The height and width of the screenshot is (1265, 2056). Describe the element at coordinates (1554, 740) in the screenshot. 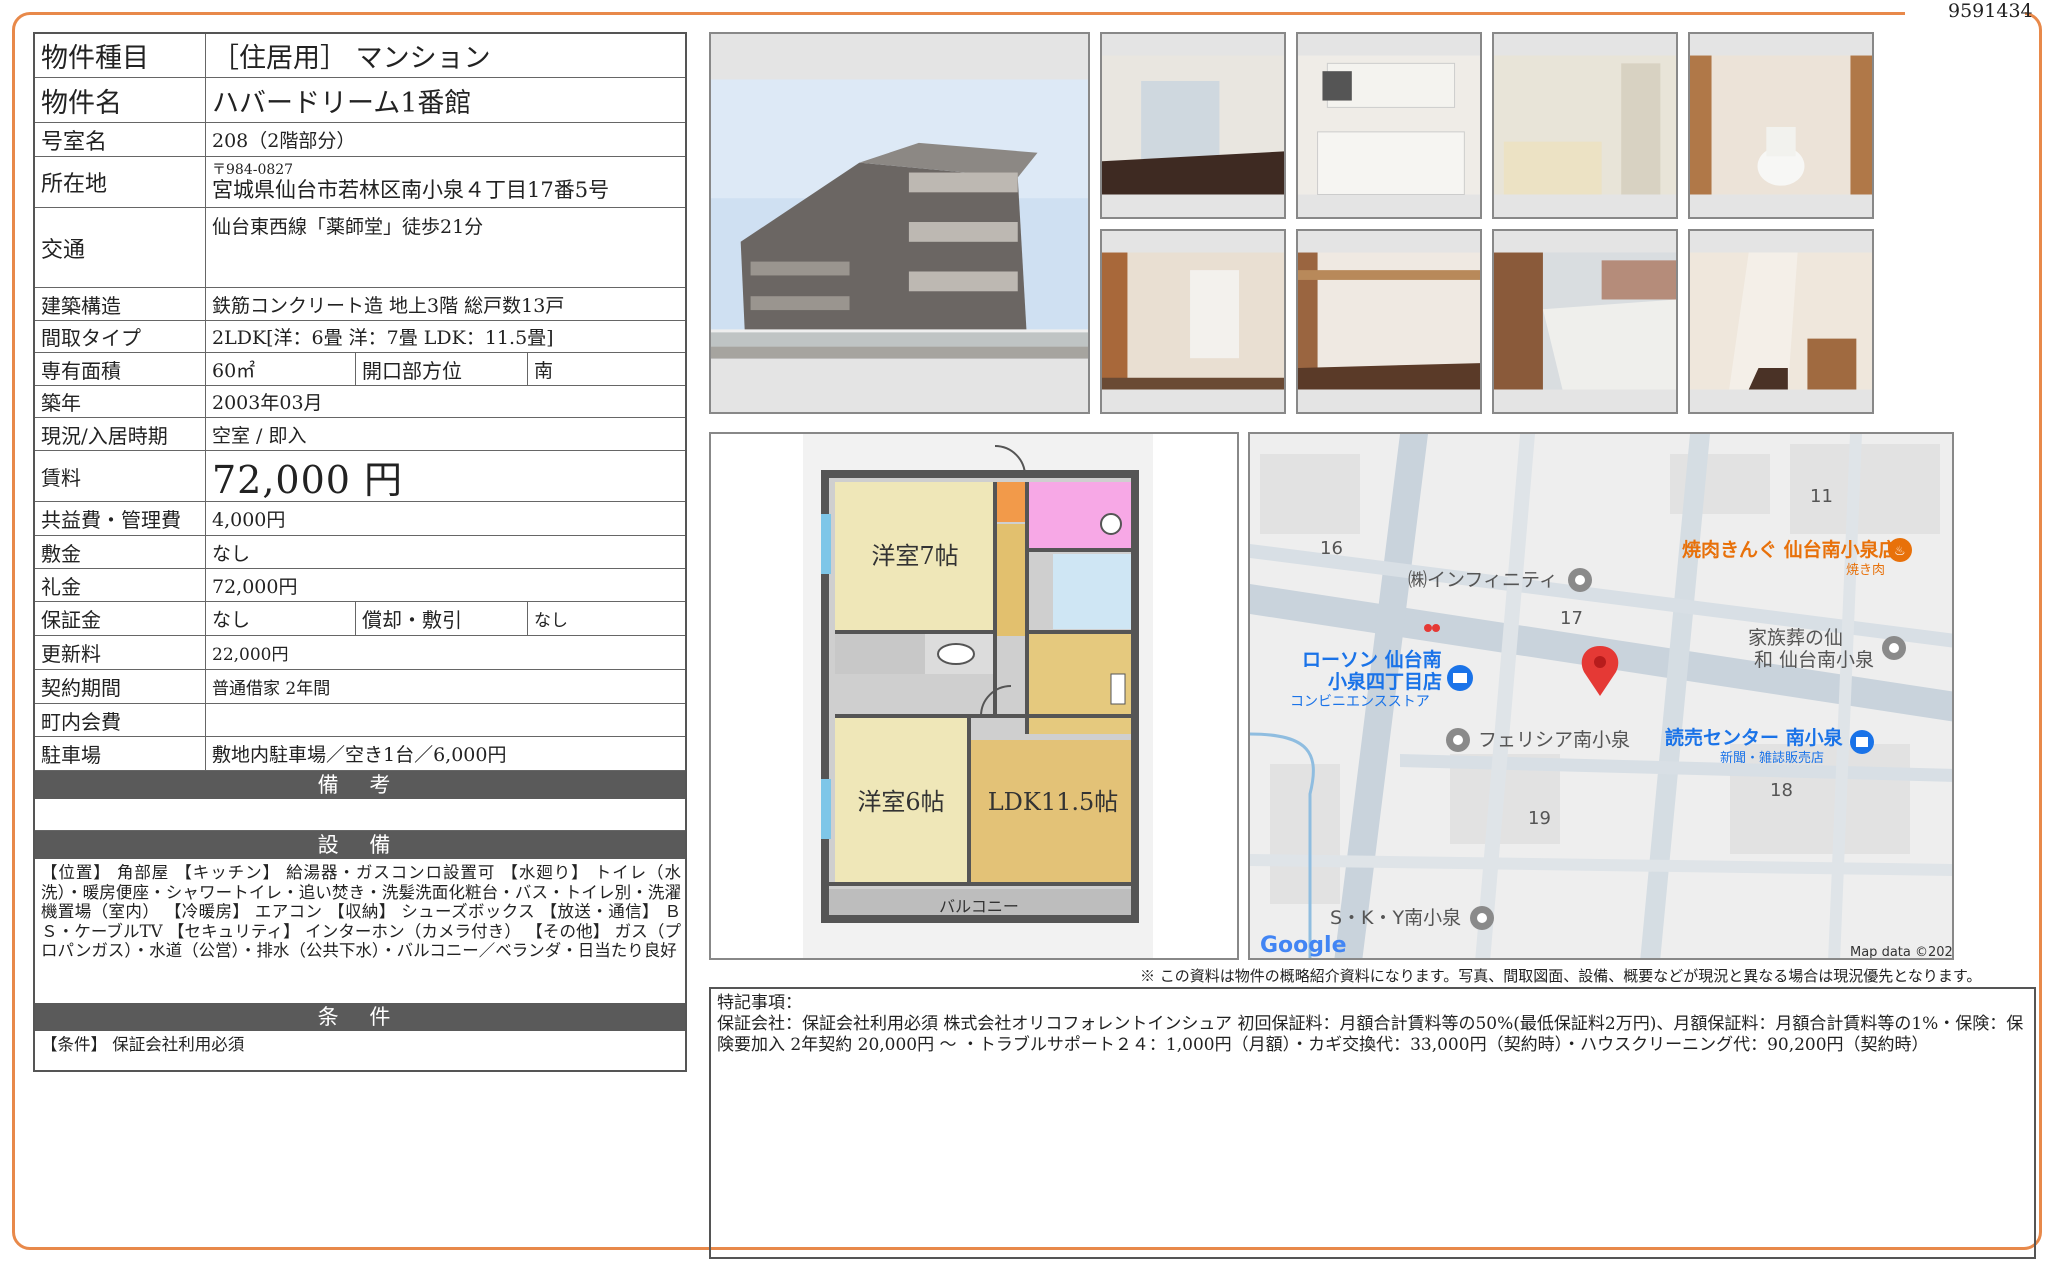

I see `map-poi-label: フェリシア南小泉` at that location.